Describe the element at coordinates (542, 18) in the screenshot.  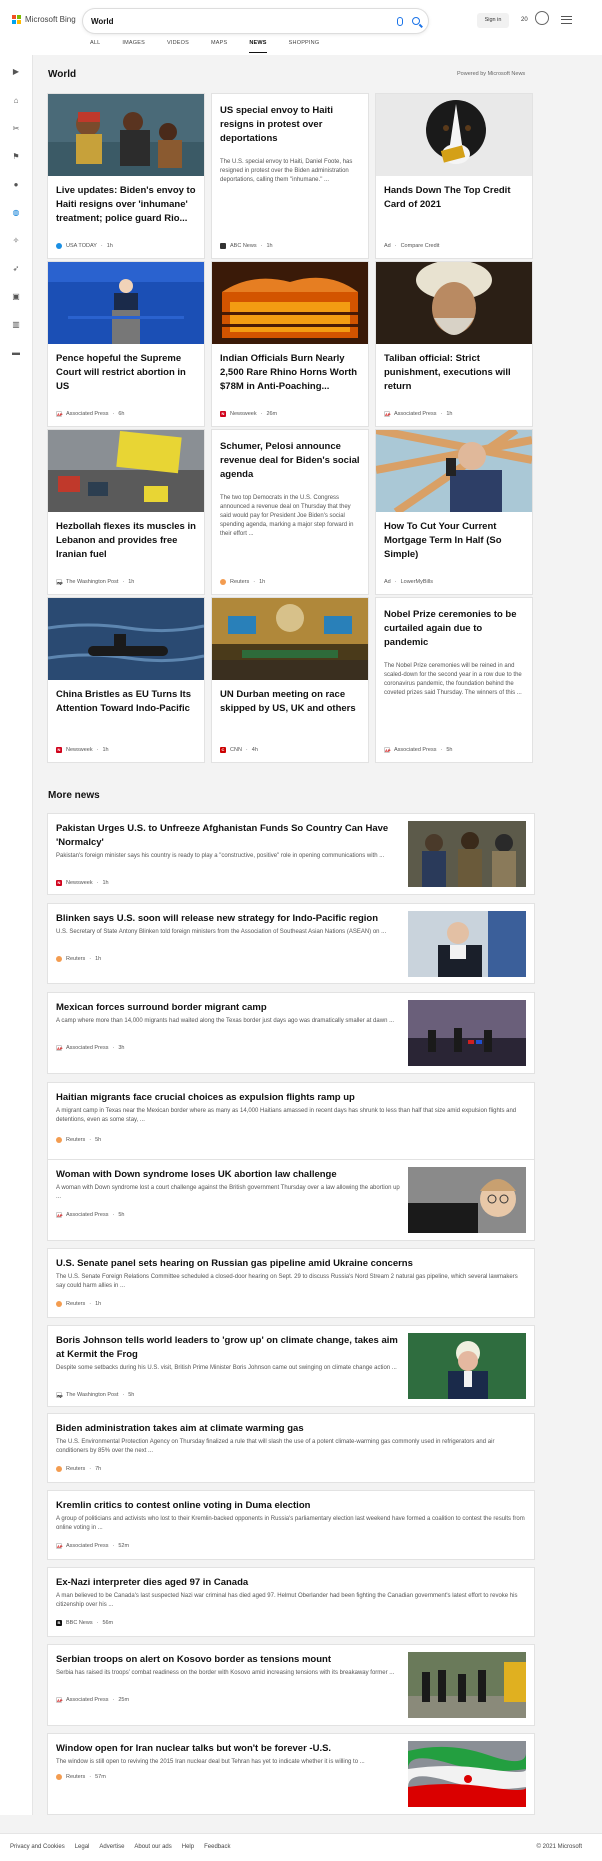
I see `rewards-trophy-icon` at that location.